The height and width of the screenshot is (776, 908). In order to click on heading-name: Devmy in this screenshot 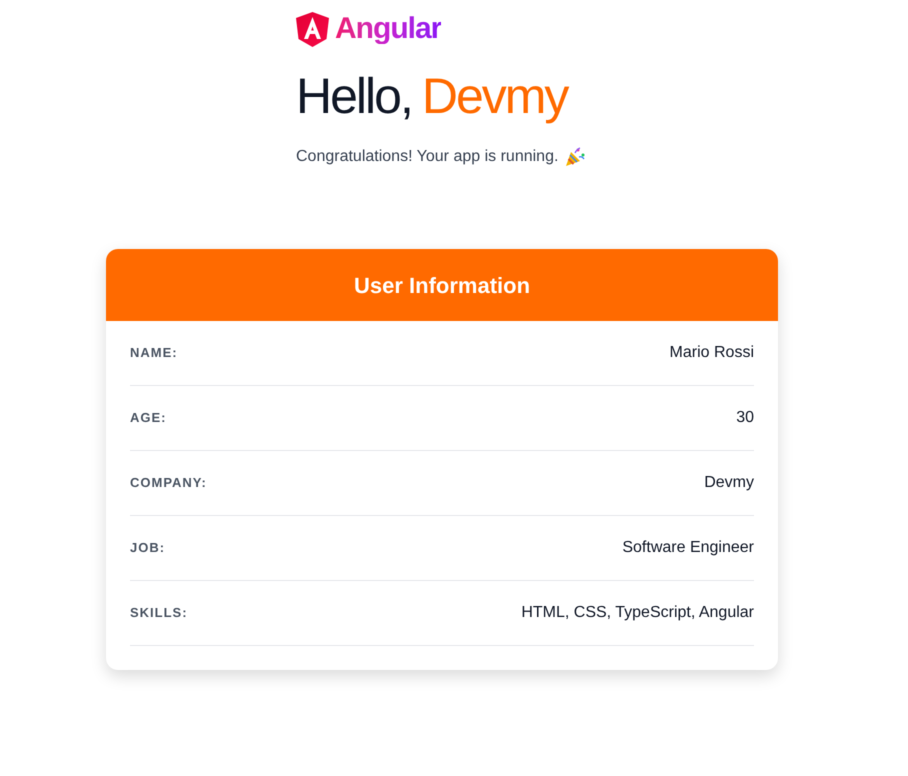, I will do `click(495, 96)`.